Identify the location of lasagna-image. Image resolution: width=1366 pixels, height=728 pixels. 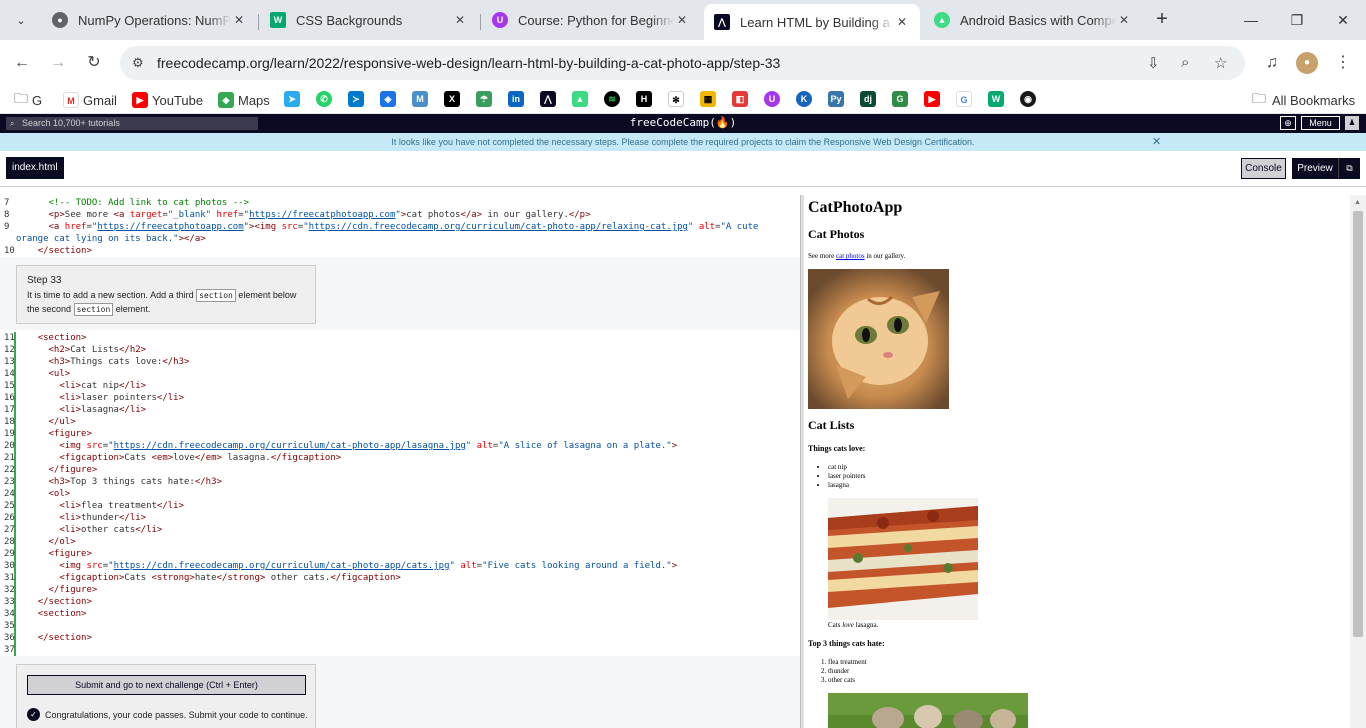
(903, 559).